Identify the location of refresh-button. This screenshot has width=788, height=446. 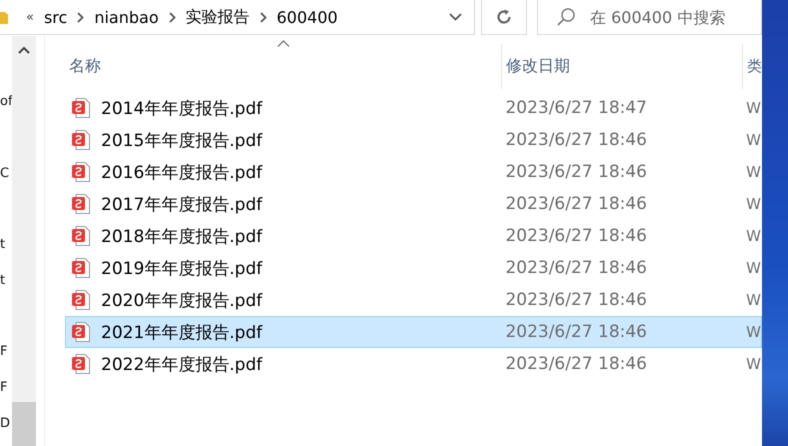
(504, 17).